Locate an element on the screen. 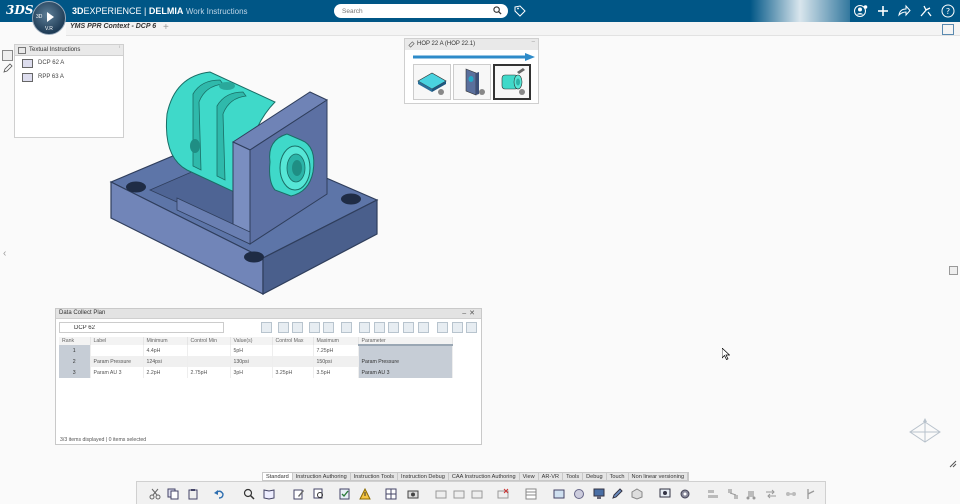  refresh-icon is located at coordinates (266, 327).